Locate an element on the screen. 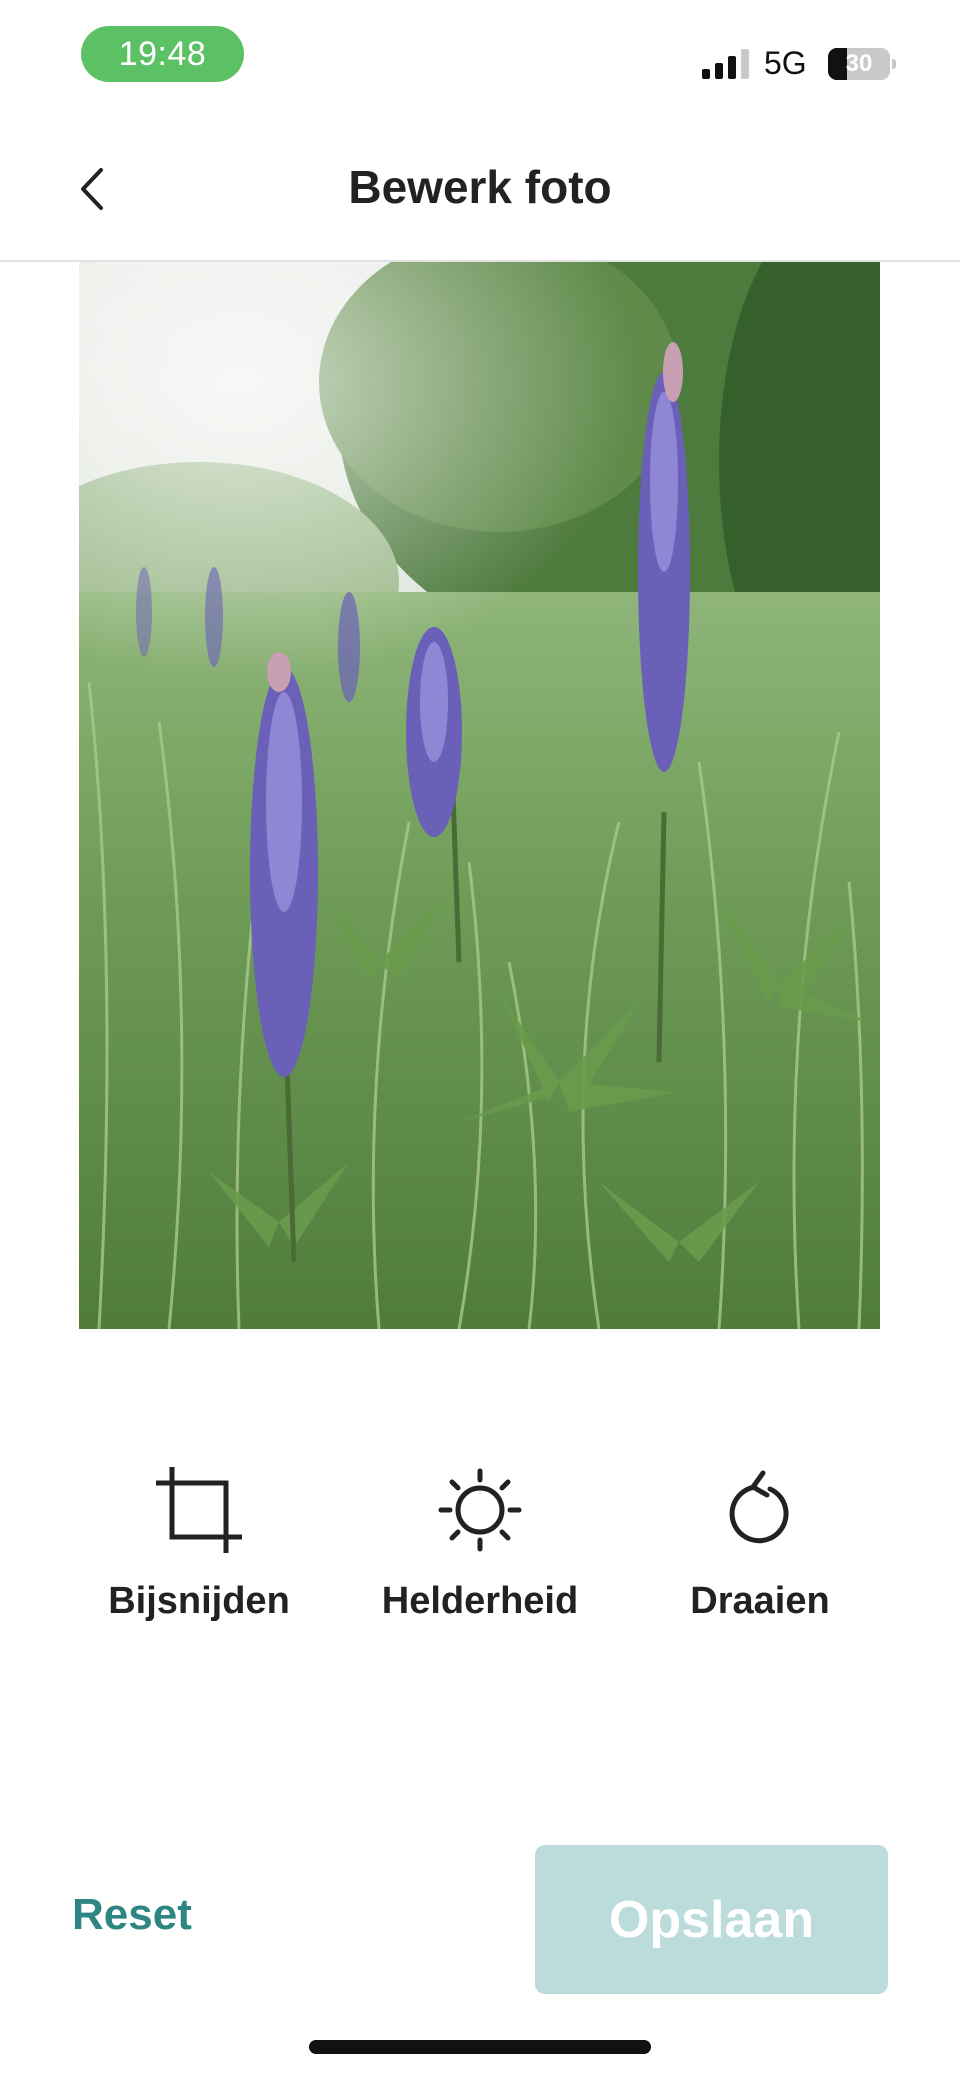 This screenshot has height=2079, width=960. crop-label: Bijsnijden is located at coordinates (199, 1601).